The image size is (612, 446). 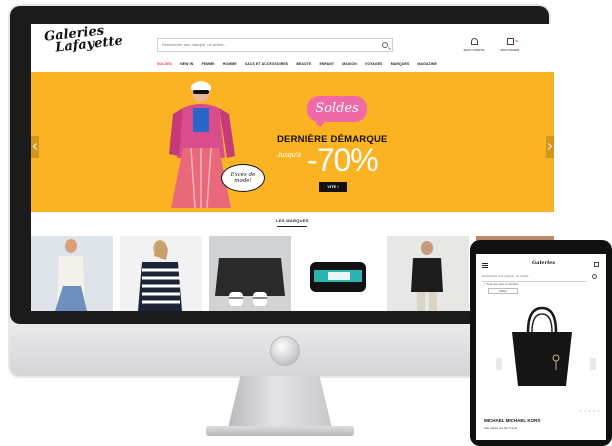 What do you see at coordinates (333, 187) in the screenshot?
I see `hero-cta-button: VITE !` at bounding box center [333, 187].